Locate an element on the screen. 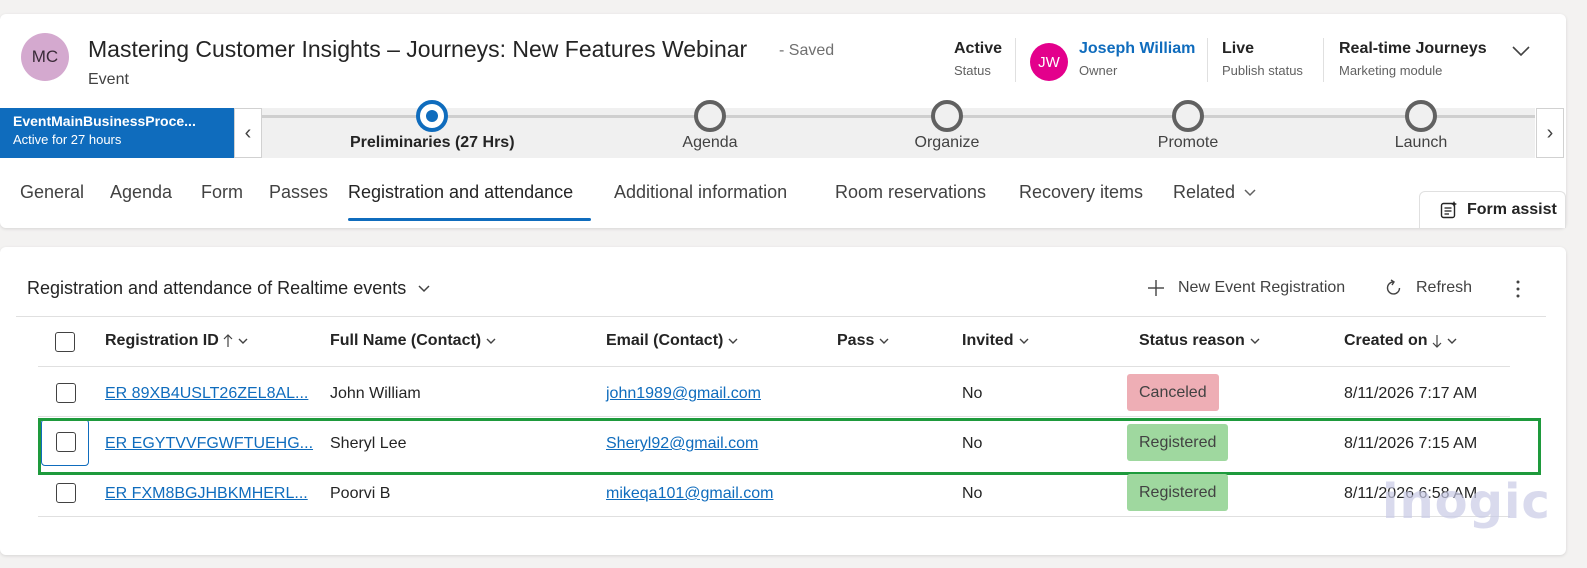 This screenshot has height=568, width=1587. sort-ascending-icon is located at coordinates (228, 340).